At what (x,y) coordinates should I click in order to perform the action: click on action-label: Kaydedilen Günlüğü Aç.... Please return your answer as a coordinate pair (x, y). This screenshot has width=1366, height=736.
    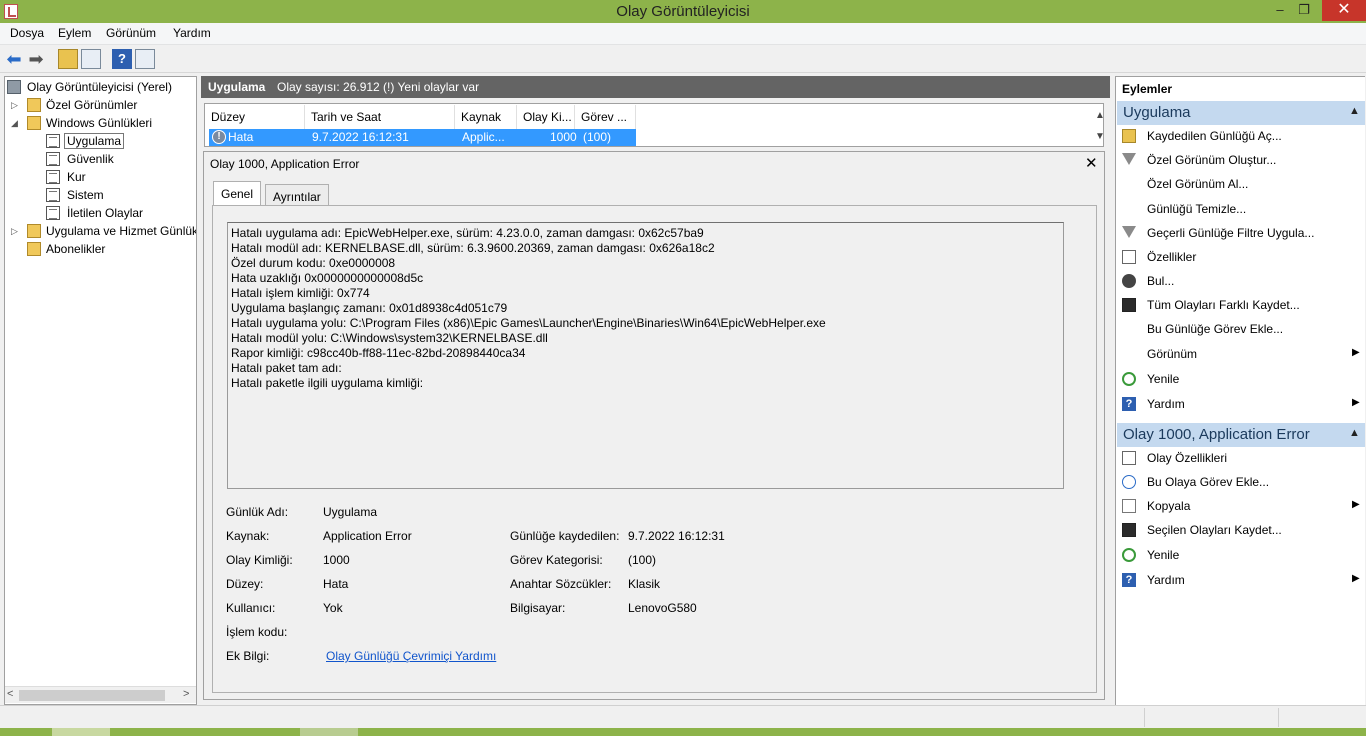
    Looking at the image, I should click on (1214, 136).